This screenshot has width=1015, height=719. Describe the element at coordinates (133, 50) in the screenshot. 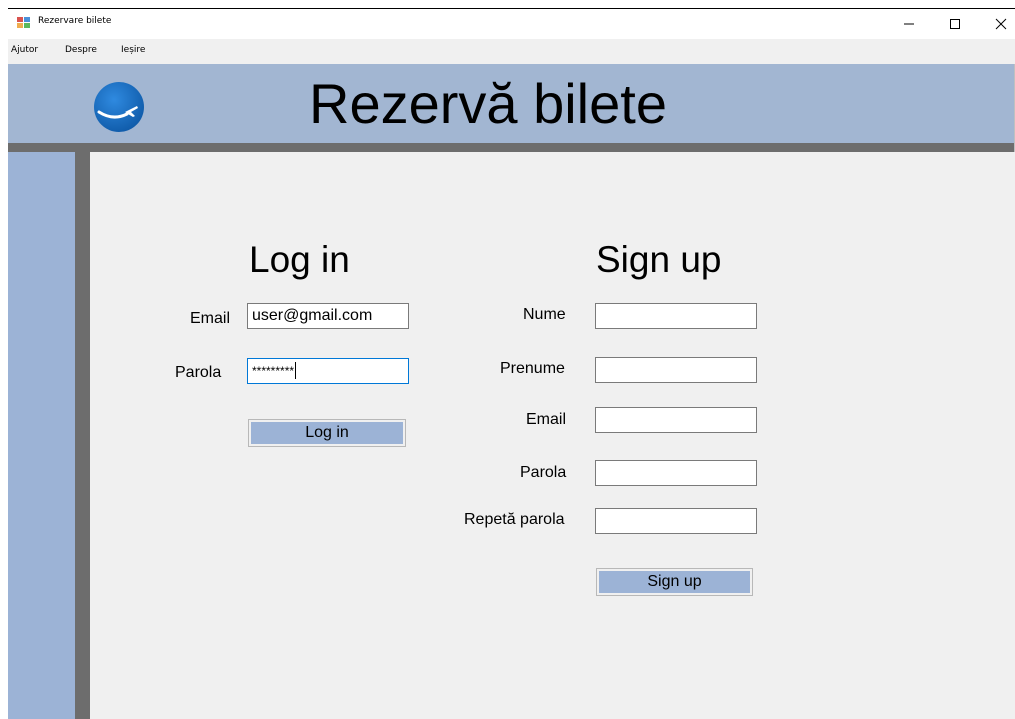

I see `menu-item-iesire: Ieșire` at that location.